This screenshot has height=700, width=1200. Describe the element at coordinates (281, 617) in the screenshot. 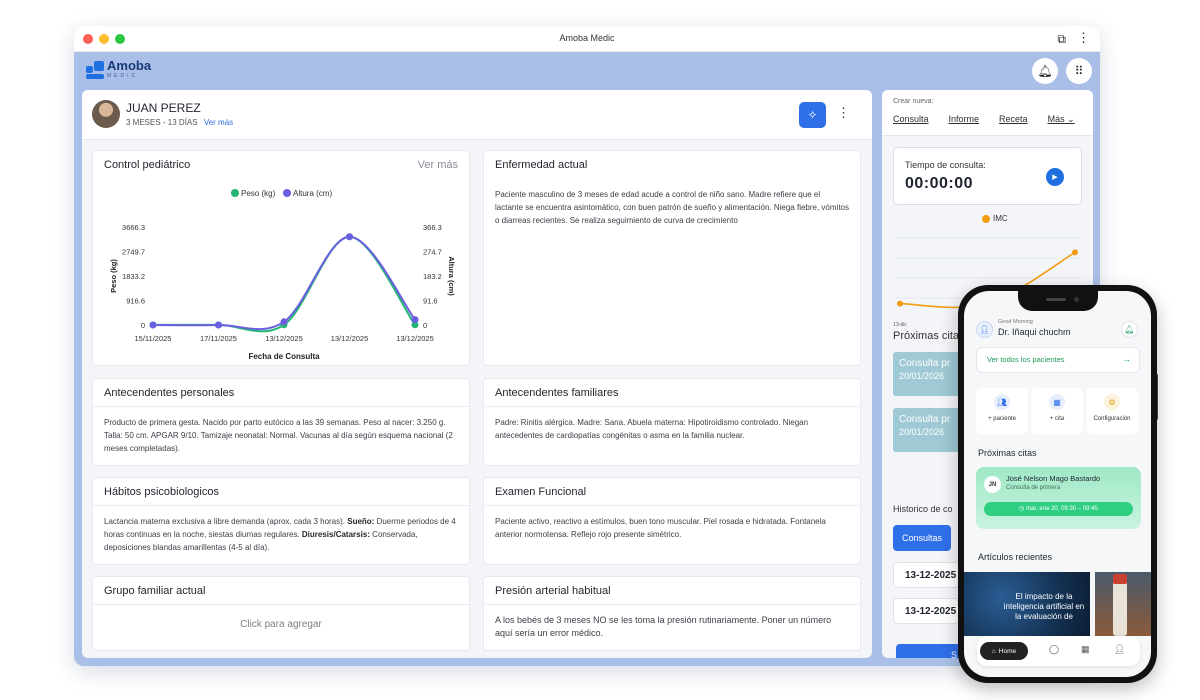

I see `add-family-button: Click para agregar` at that location.